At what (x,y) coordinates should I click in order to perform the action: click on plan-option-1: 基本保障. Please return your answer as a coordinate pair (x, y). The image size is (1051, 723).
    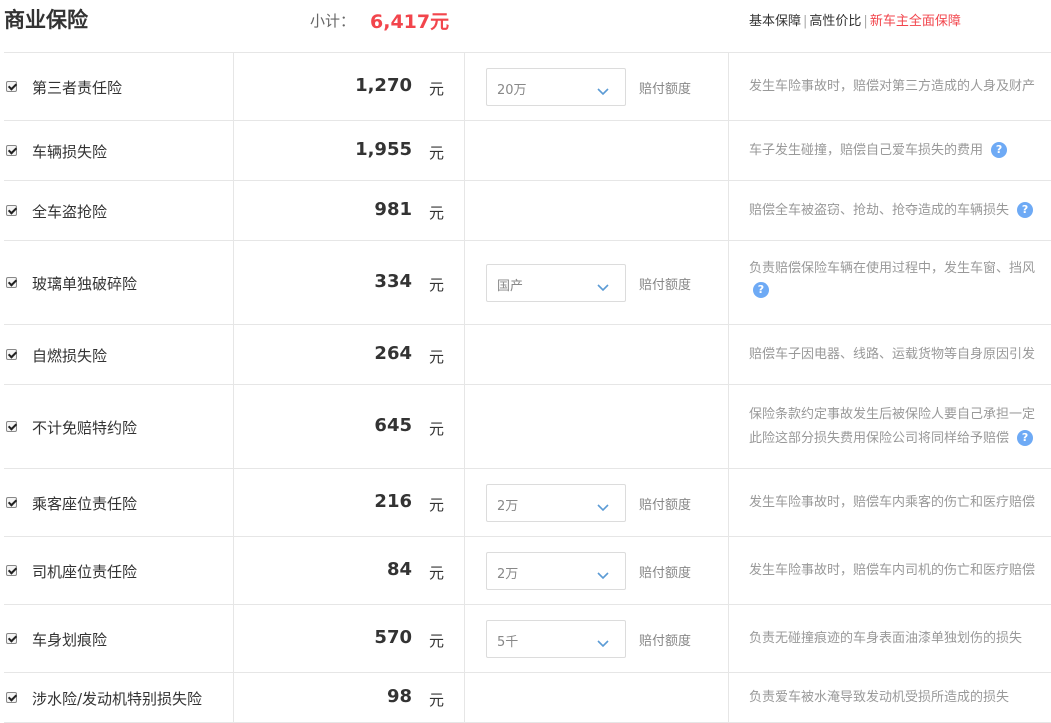
    Looking at the image, I should click on (775, 21).